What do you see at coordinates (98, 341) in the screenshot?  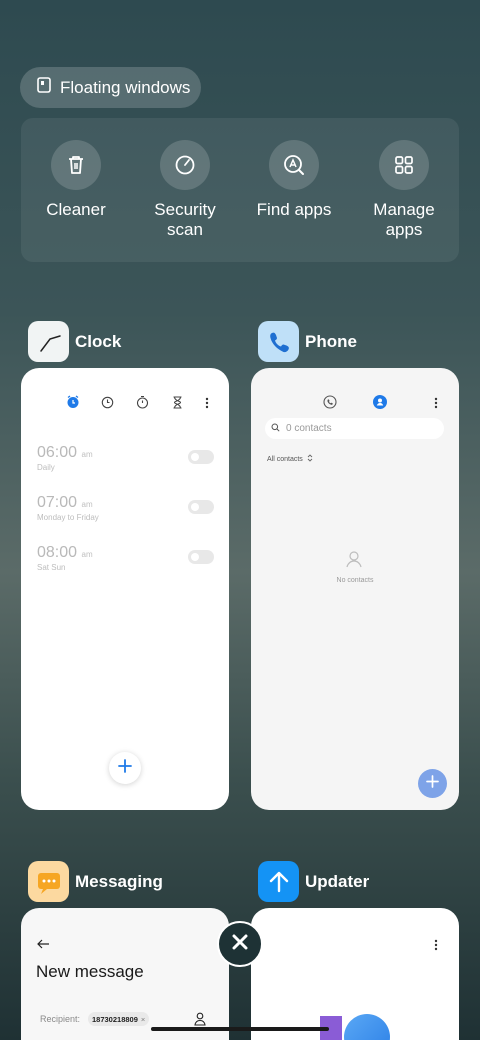 I see `clock-app-name: Clock` at bounding box center [98, 341].